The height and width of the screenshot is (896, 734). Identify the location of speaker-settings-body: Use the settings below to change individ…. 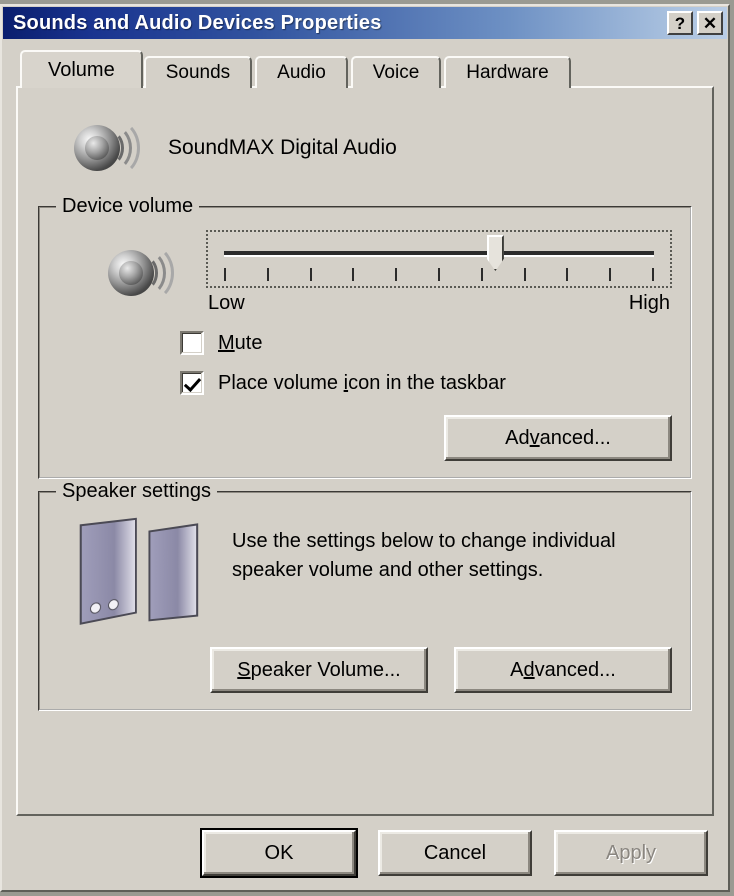
(365, 570).